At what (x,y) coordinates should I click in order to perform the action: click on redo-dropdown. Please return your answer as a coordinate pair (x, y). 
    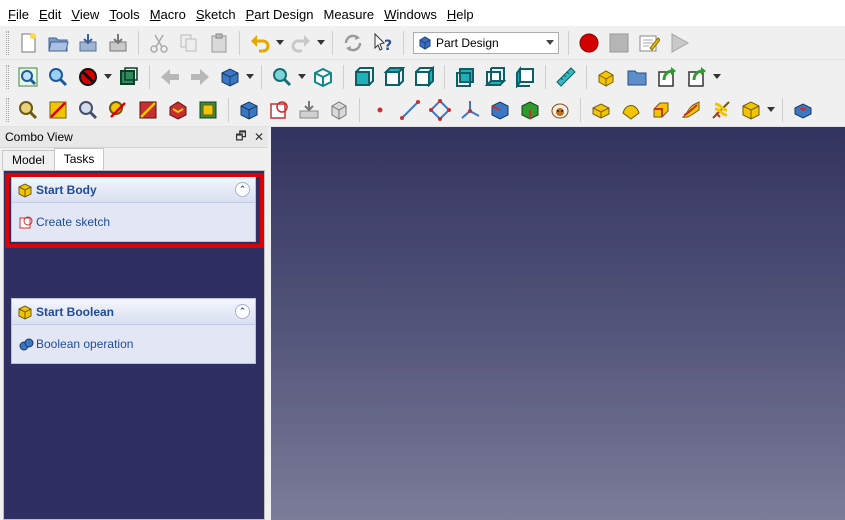
    Looking at the image, I should click on (320, 43).